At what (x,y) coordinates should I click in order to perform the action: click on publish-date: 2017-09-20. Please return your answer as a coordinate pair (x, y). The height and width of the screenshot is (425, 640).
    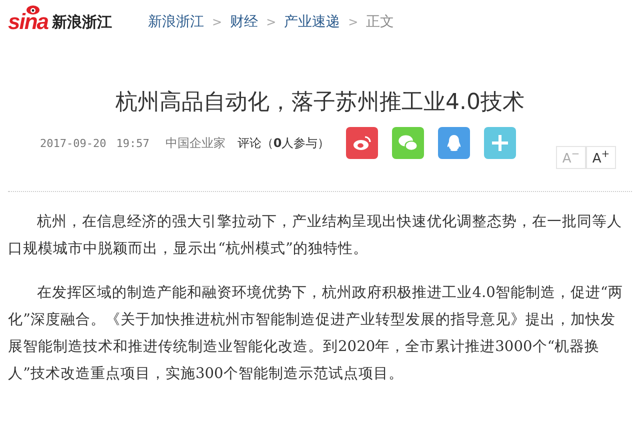
    Looking at the image, I should click on (73, 143).